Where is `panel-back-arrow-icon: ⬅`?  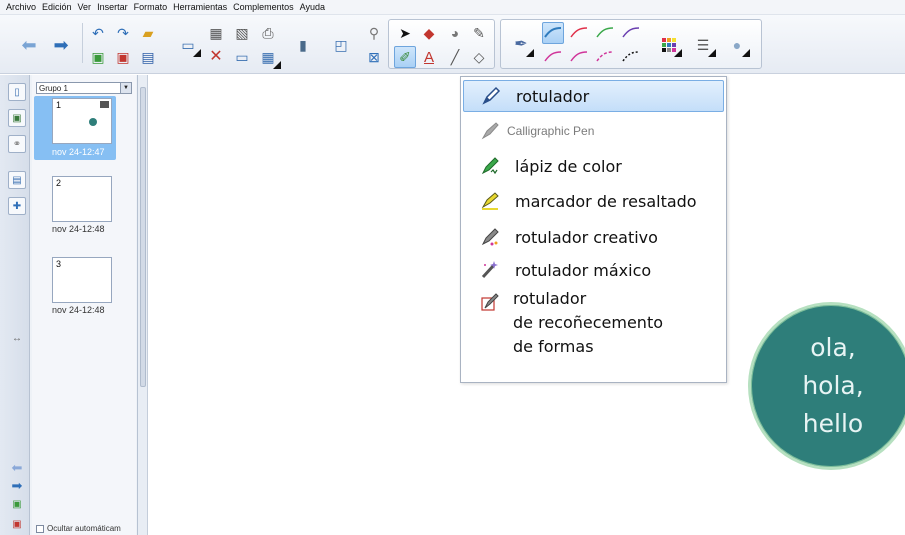
panel-back-arrow-icon: ⬅ is located at coordinates (17, 468).